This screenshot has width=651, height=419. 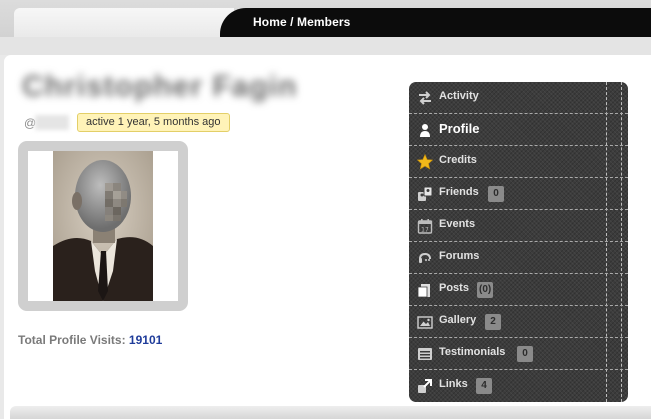 What do you see at coordinates (72, 340) in the screenshot?
I see `profile-visits-label: Total Profile Visits:` at bounding box center [72, 340].